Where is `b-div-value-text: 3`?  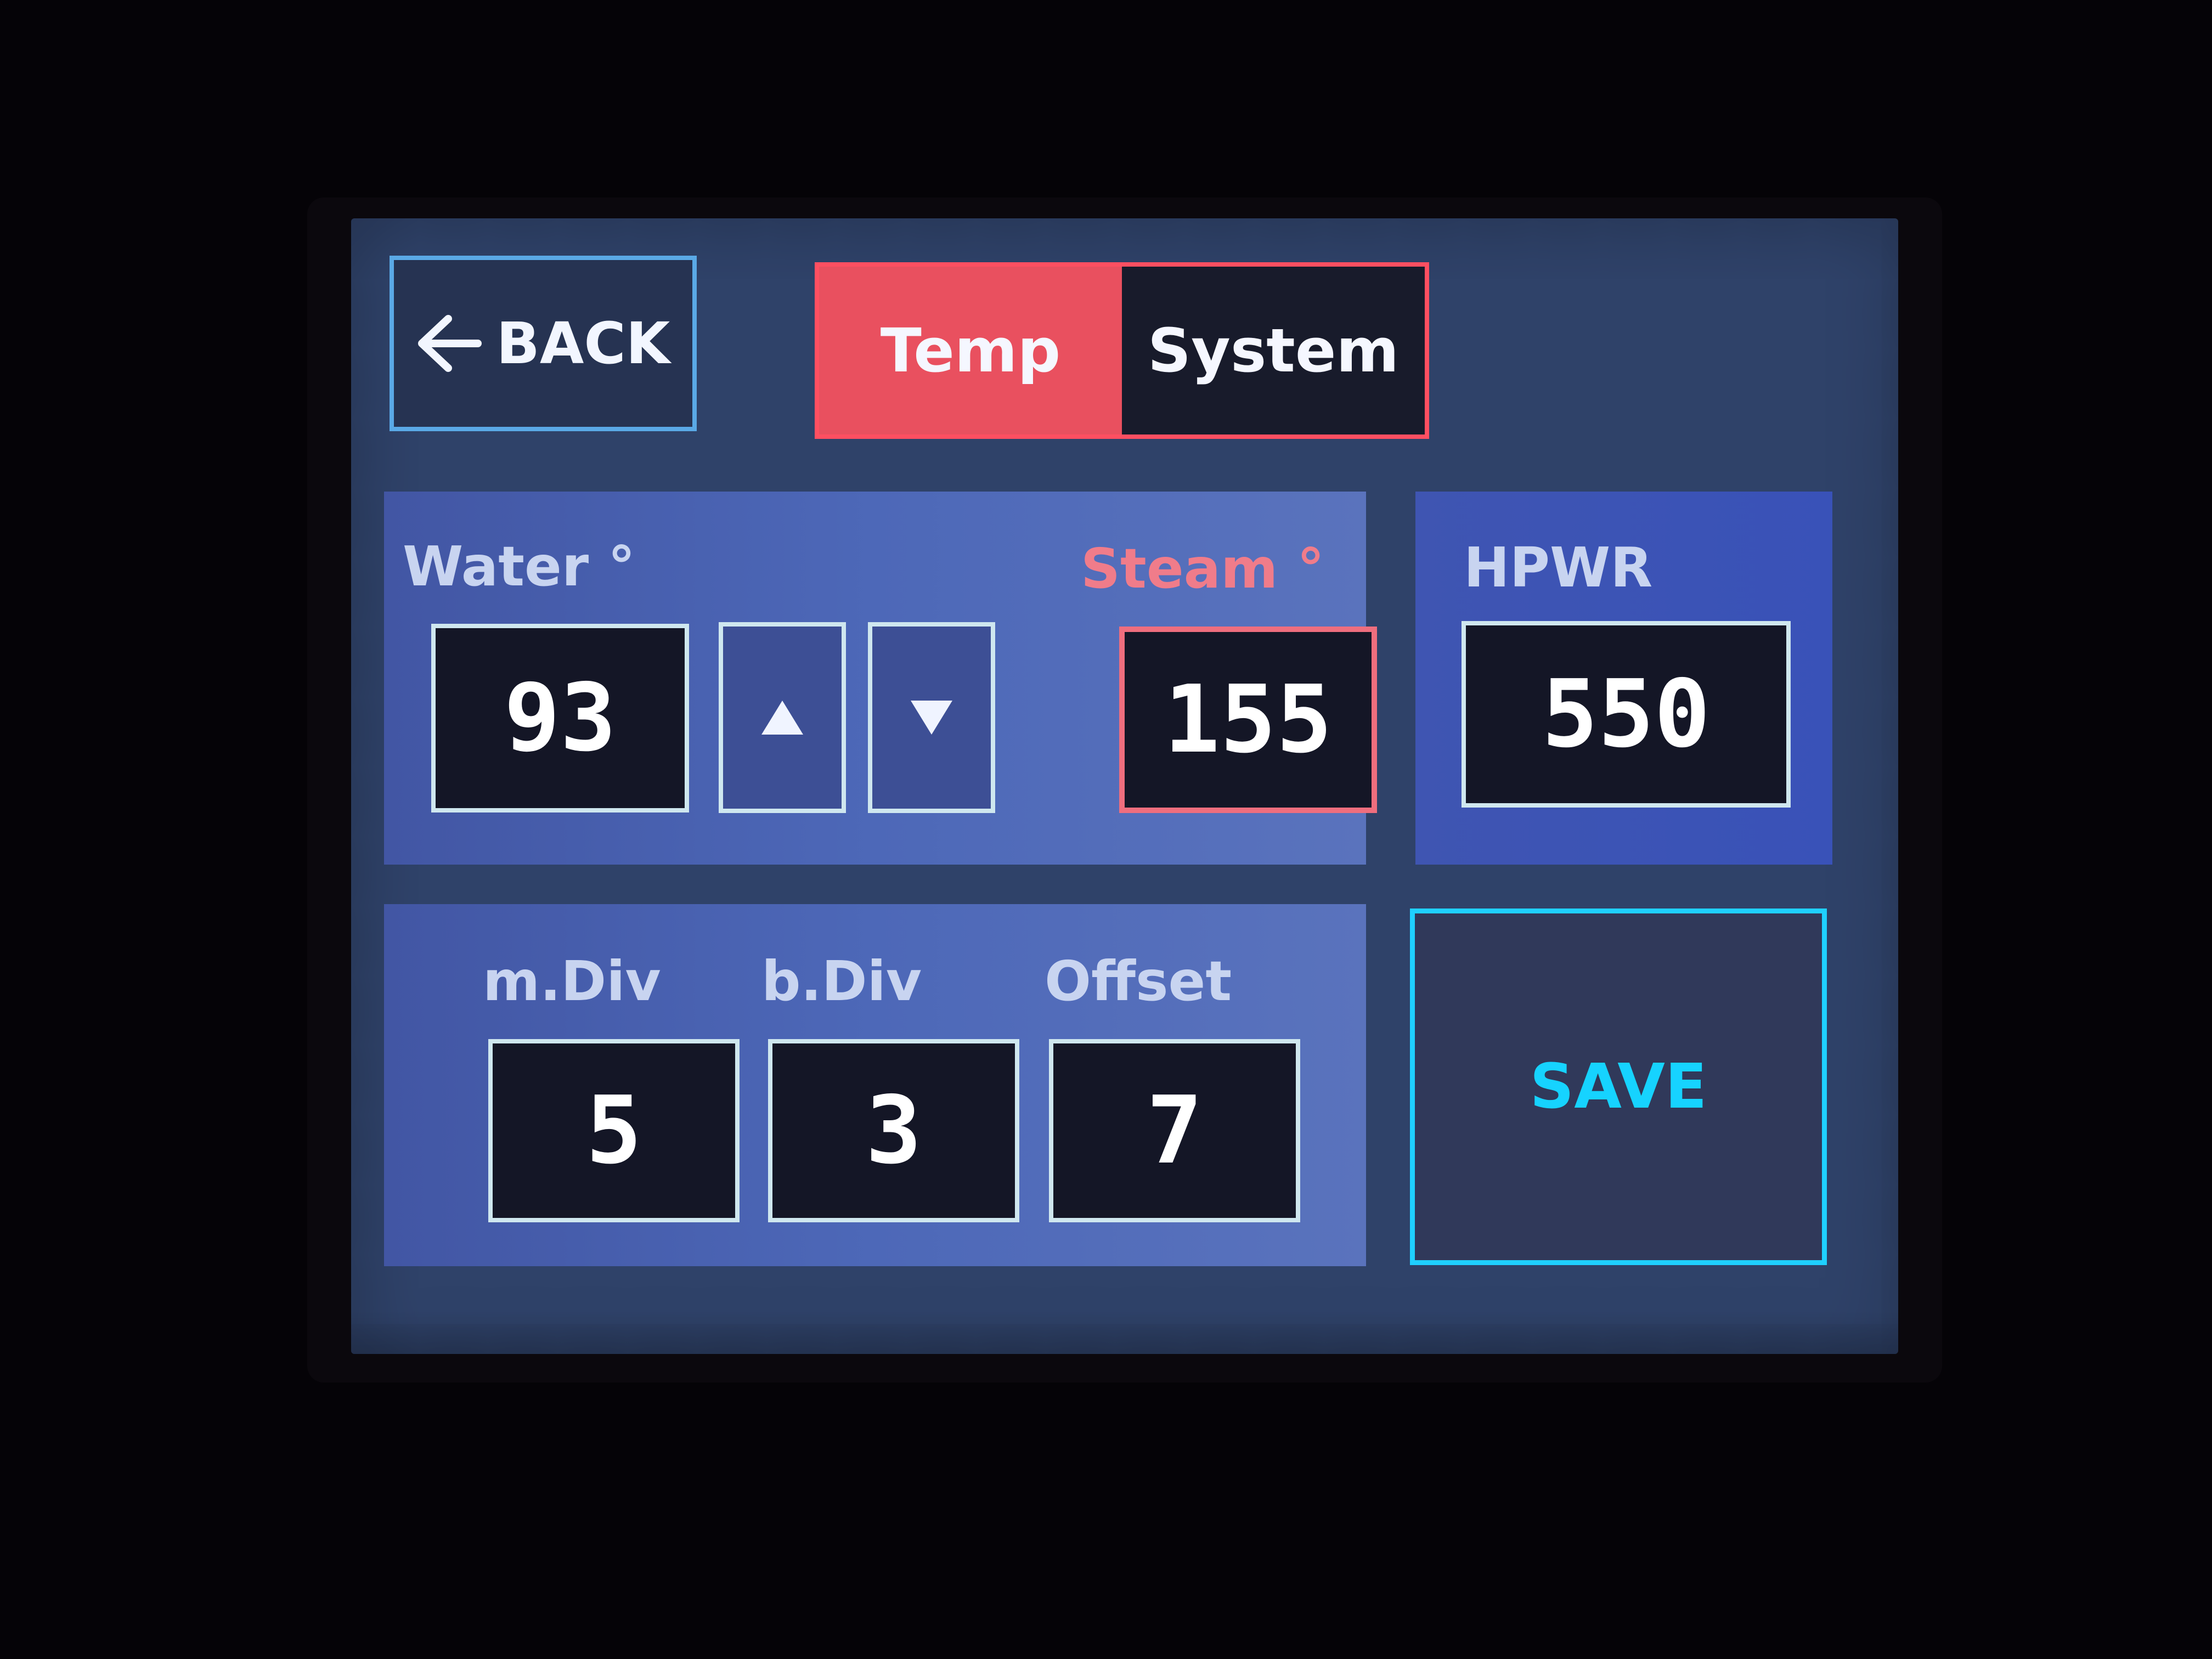 b-div-value-text: 3 is located at coordinates (893, 1130).